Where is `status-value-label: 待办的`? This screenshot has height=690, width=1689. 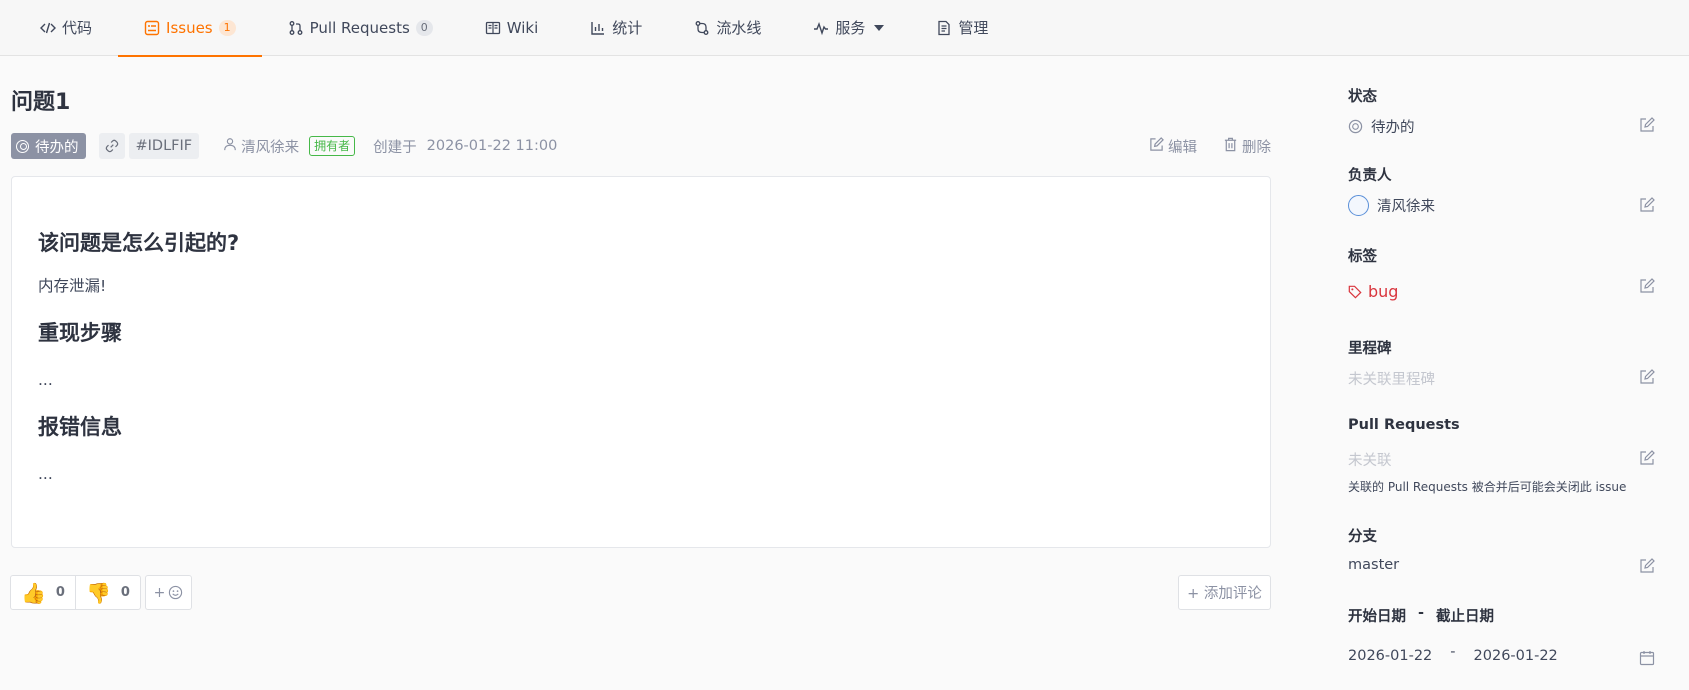
status-value-label: 待办的 is located at coordinates (1393, 128).